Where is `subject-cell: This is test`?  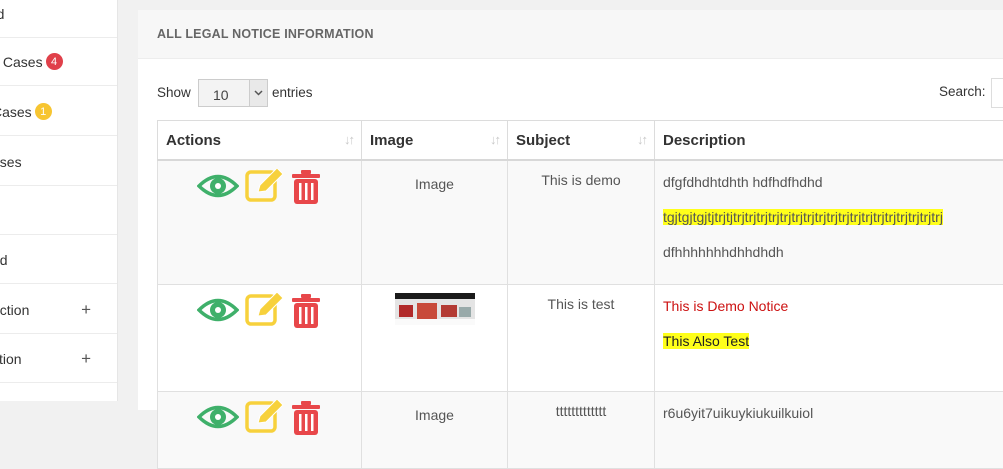
subject-cell: This is test is located at coordinates (581, 338).